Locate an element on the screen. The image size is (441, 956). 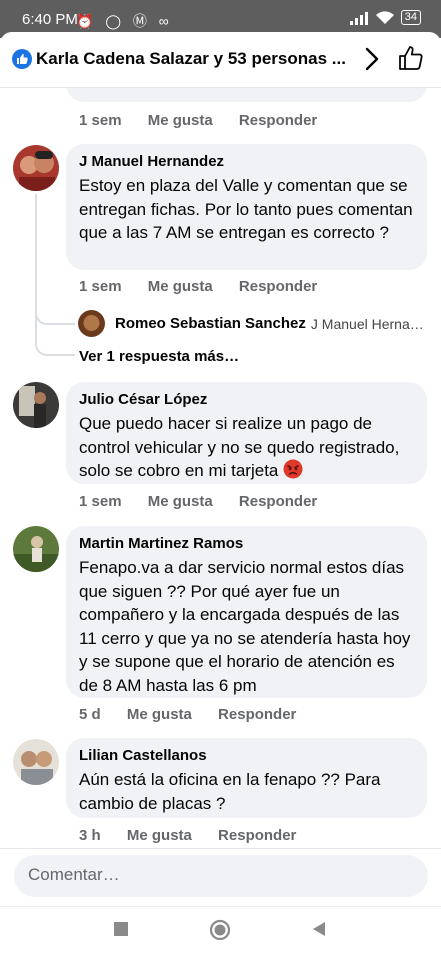
chevron-right-icon is located at coordinates (372, 59).